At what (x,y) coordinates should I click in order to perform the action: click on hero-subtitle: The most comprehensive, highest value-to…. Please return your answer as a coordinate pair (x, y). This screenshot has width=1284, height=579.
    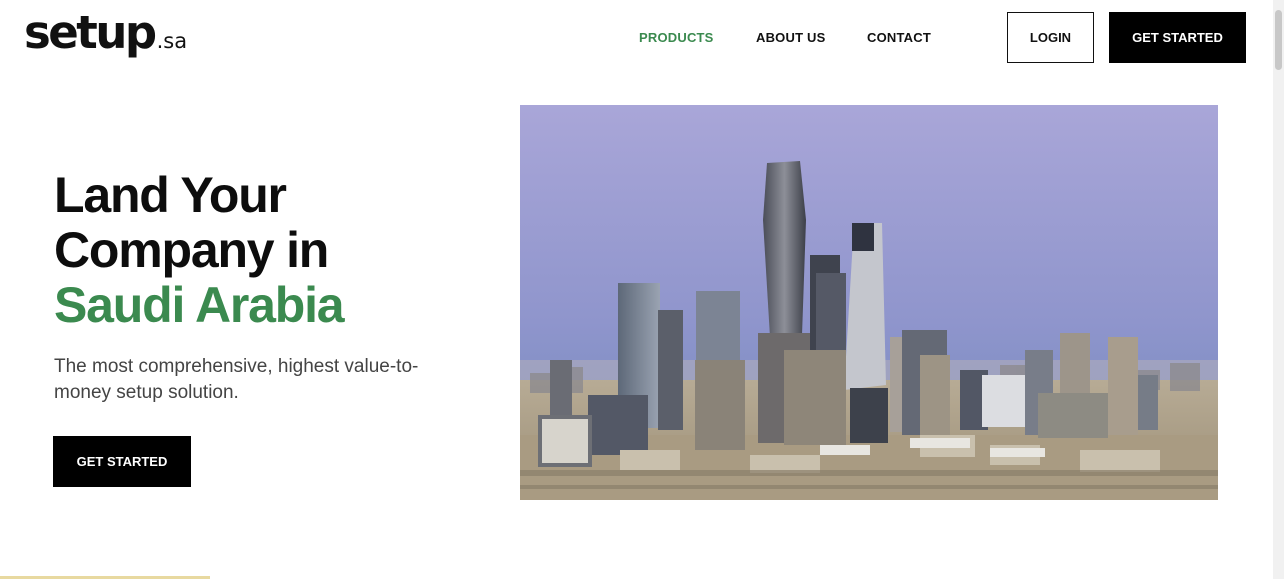
    Looking at the image, I should click on (236, 379).